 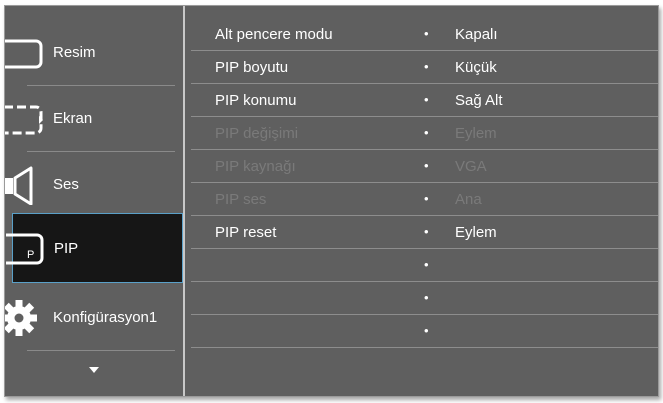 I want to click on svg-text: P, so click(x=30, y=255).